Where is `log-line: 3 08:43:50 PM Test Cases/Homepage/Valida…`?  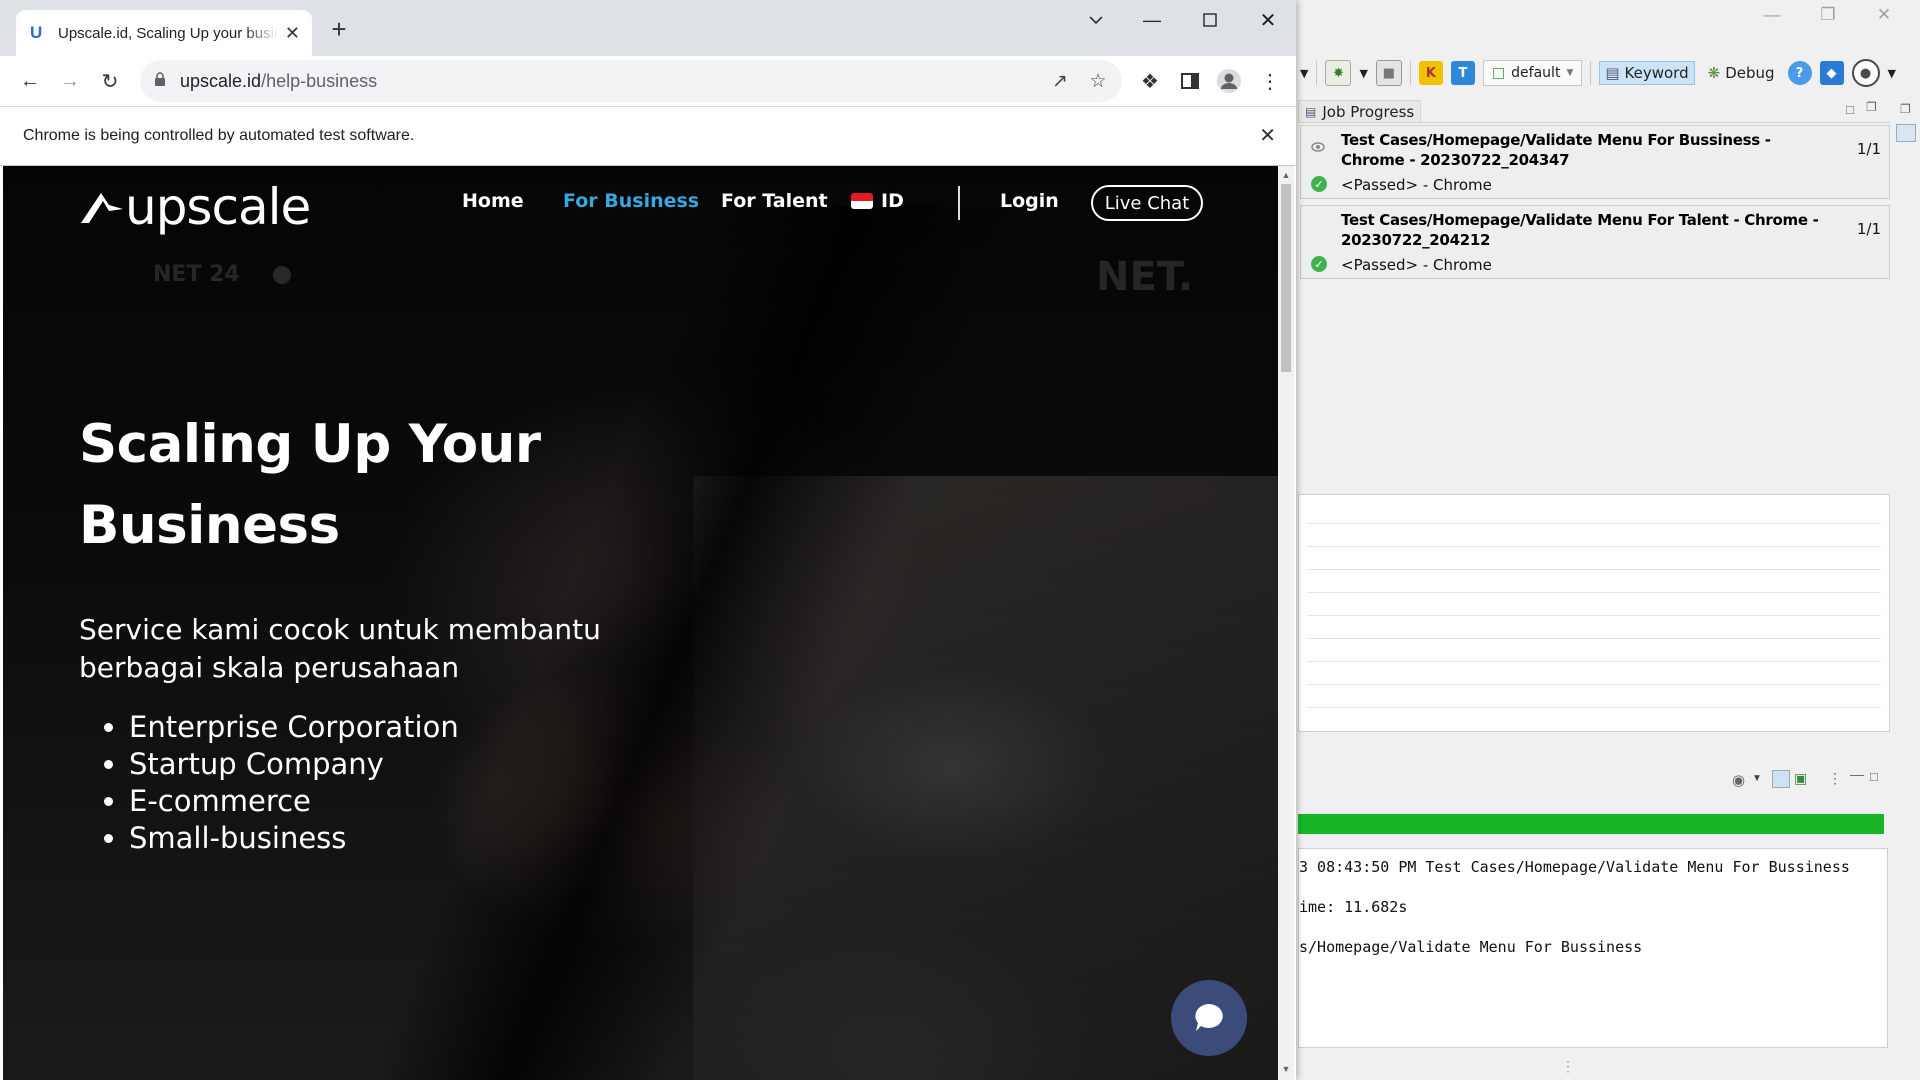
log-line: 3 08:43:50 PM Test Cases/Homepage/Valida… is located at coordinates (1574, 867).